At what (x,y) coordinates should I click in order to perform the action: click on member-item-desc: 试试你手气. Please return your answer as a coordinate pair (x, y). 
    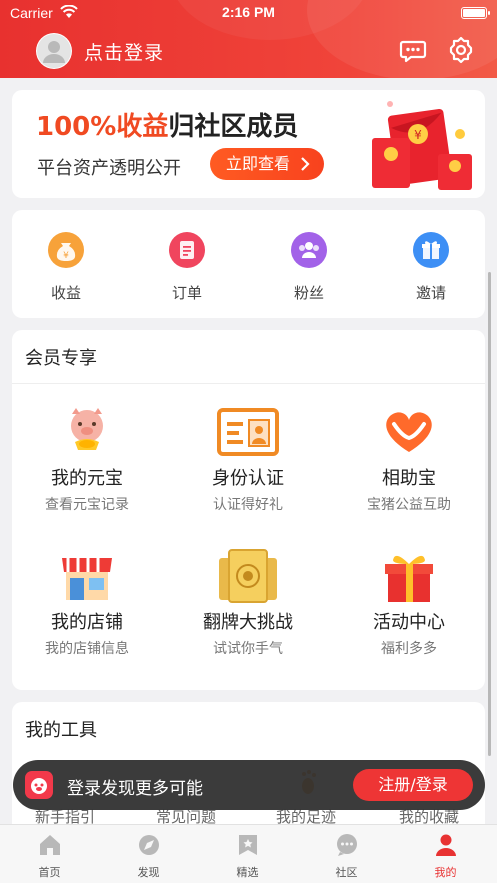
    Looking at the image, I should click on (248, 649).